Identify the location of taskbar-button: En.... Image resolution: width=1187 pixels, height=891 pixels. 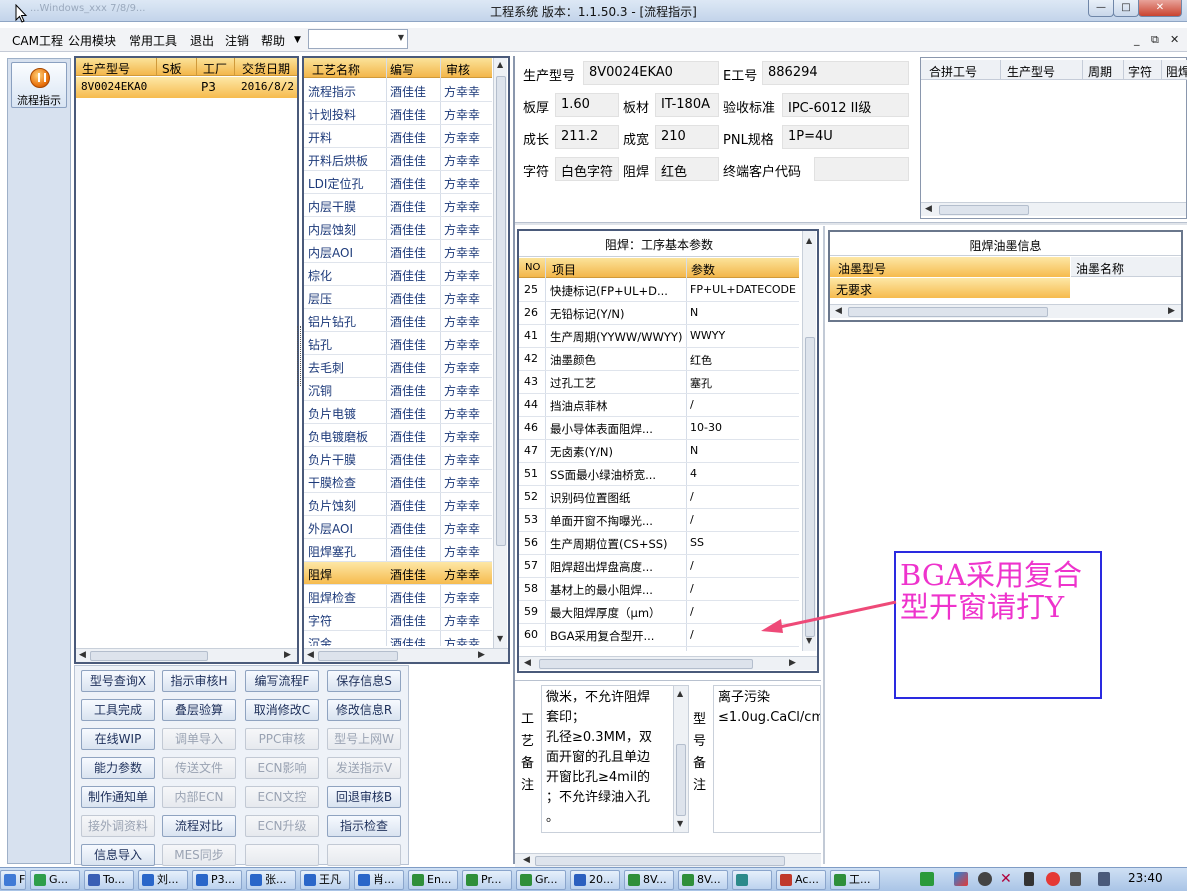
(433, 880).